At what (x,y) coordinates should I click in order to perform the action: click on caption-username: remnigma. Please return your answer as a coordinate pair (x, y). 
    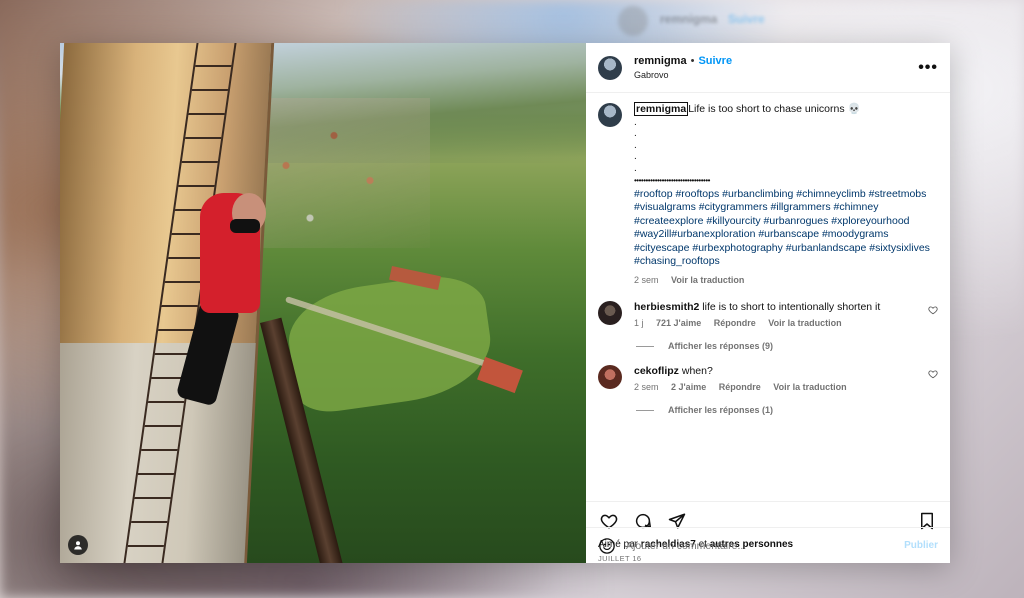
    Looking at the image, I should click on (661, 109).